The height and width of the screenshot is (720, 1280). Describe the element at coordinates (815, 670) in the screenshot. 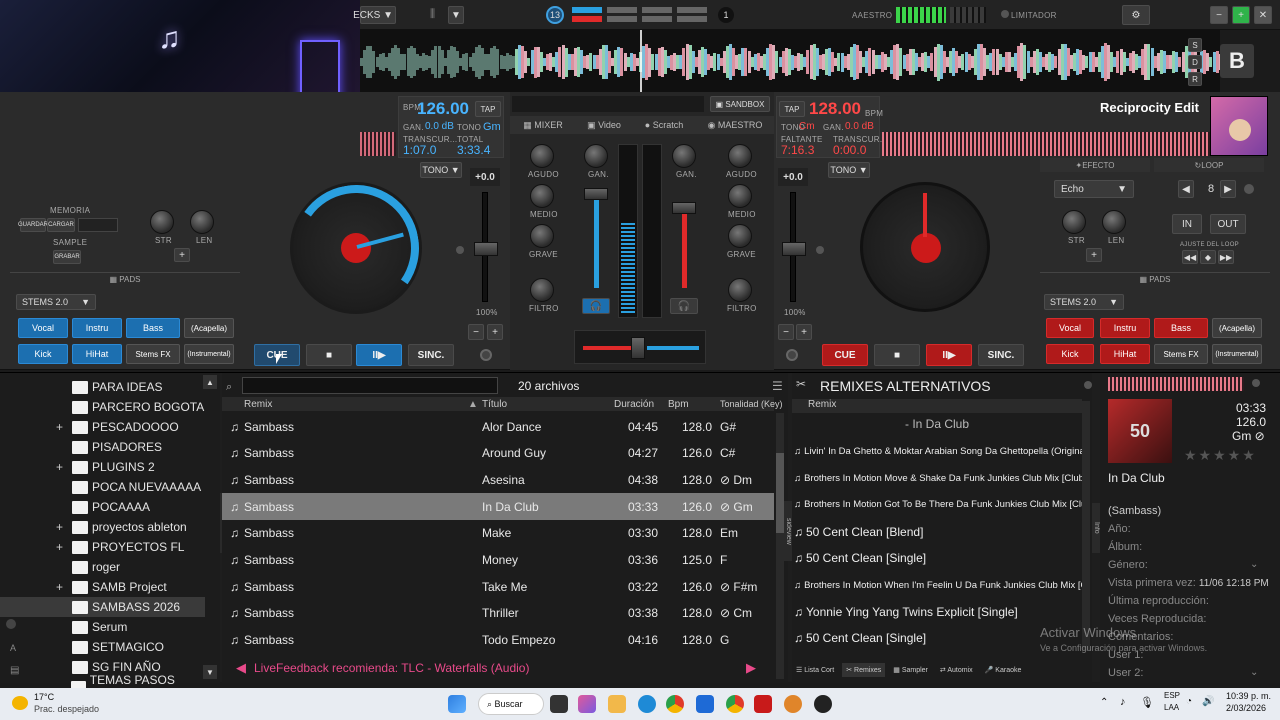

I see `tab-shortlist: ☰ Lista Cort` at that location.